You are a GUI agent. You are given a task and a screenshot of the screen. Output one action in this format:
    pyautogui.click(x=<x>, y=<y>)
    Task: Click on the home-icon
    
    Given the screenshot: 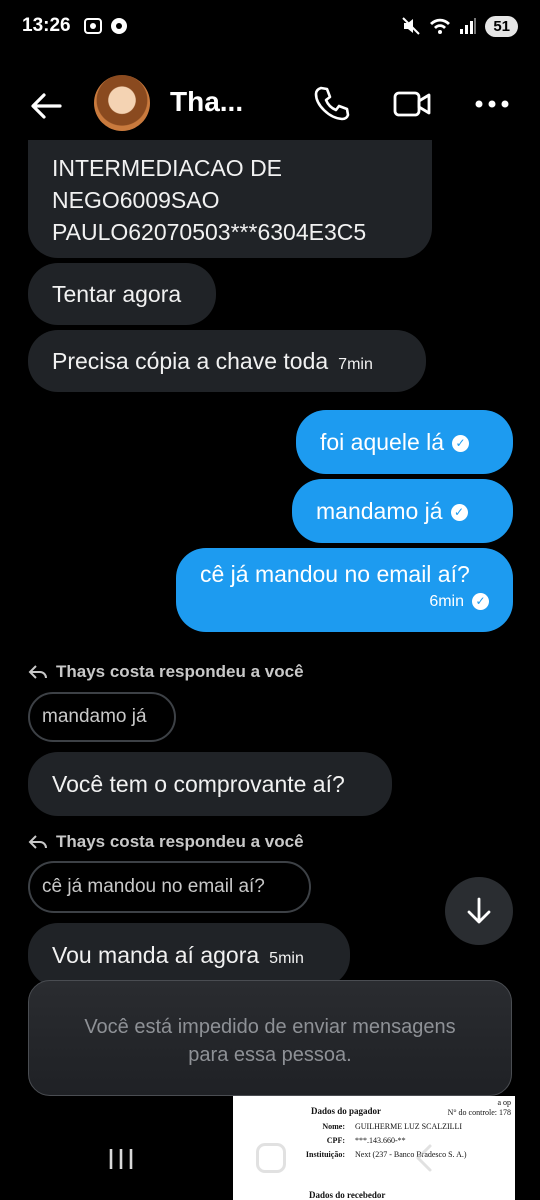 What is the action you would take?
    pyautogui.click(x=271, y=1158)
    